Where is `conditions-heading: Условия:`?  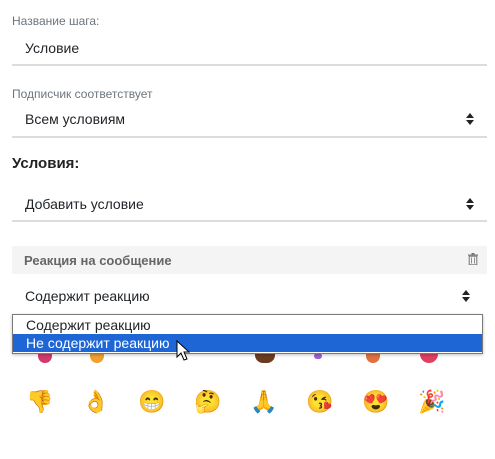 conditions-heading: Условия: is located at coordinates (46, 163).